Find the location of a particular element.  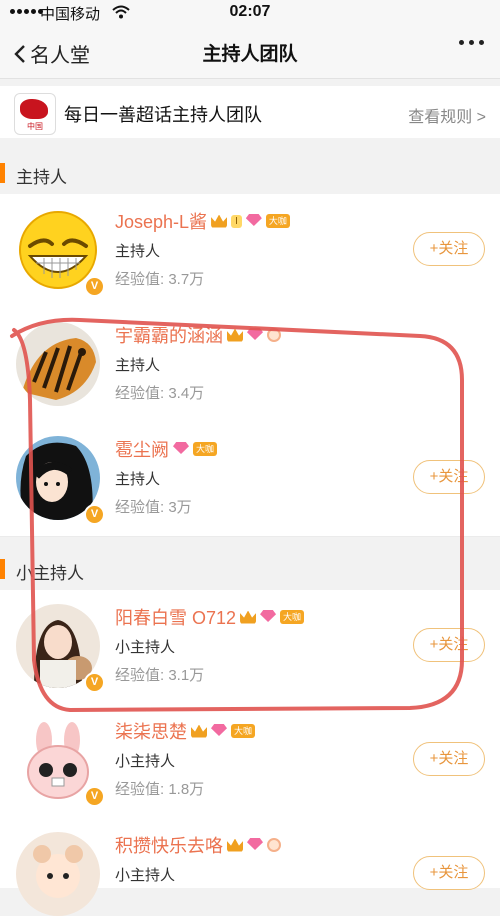

member-name: 宇霸霸的涵涵 is located at coordinates (169, 335).